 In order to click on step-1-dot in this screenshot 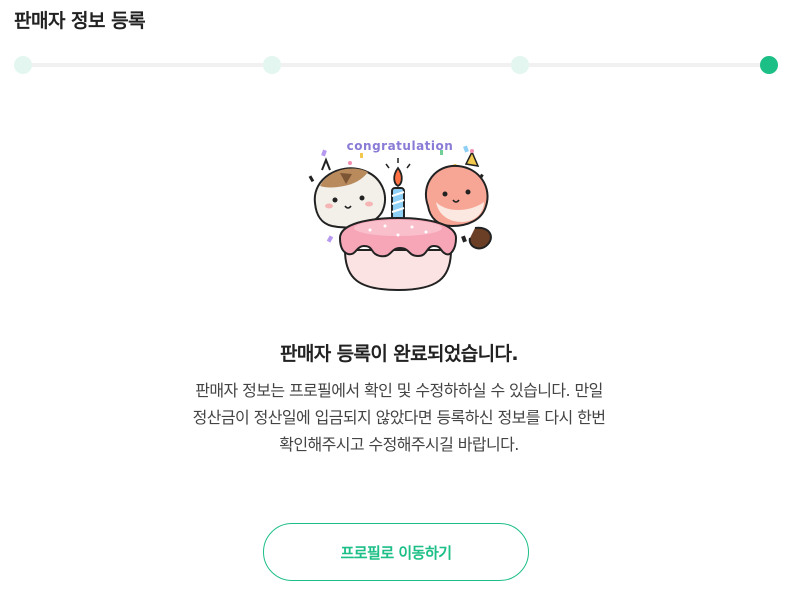, I will do `click(23, 65)`.